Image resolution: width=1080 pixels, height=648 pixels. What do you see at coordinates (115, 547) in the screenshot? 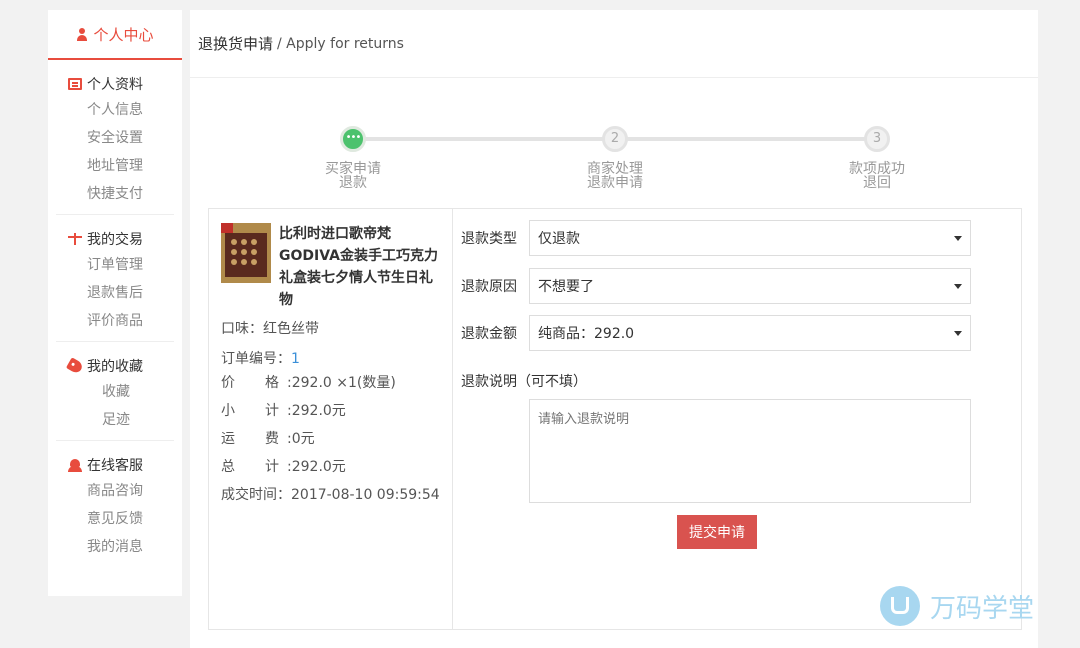
I see `sidebar-item-messages: 我的消息` at bounding box center [115, 547].